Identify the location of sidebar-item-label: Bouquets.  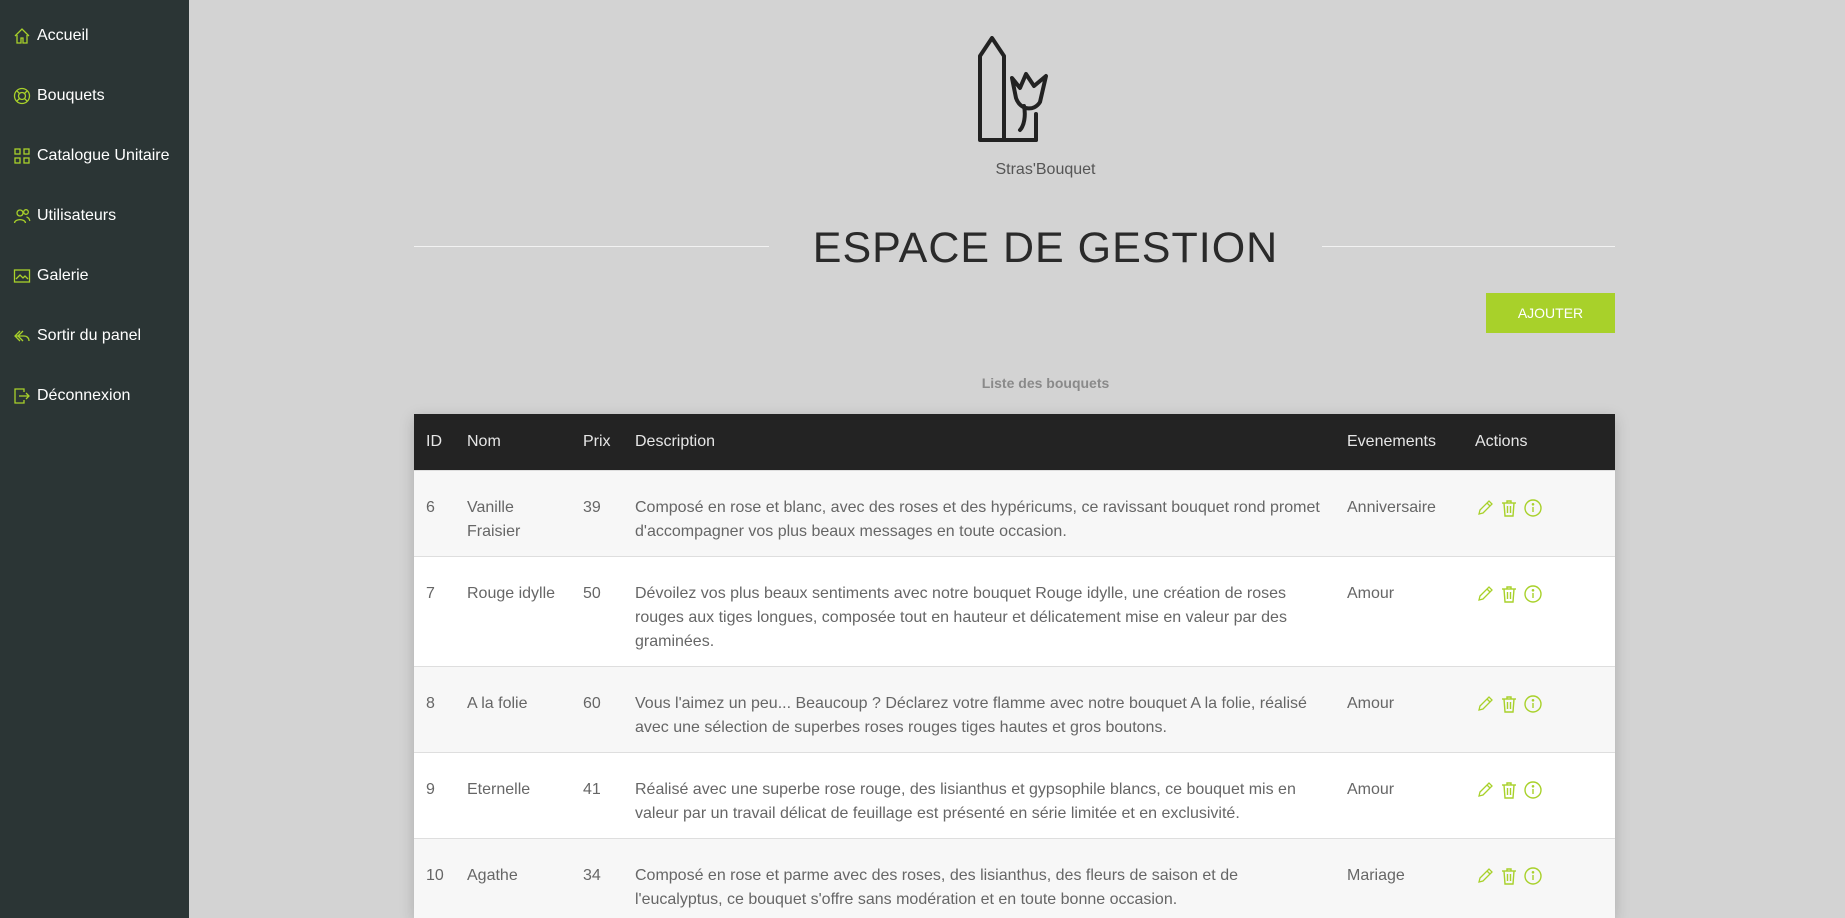
(71, 95).